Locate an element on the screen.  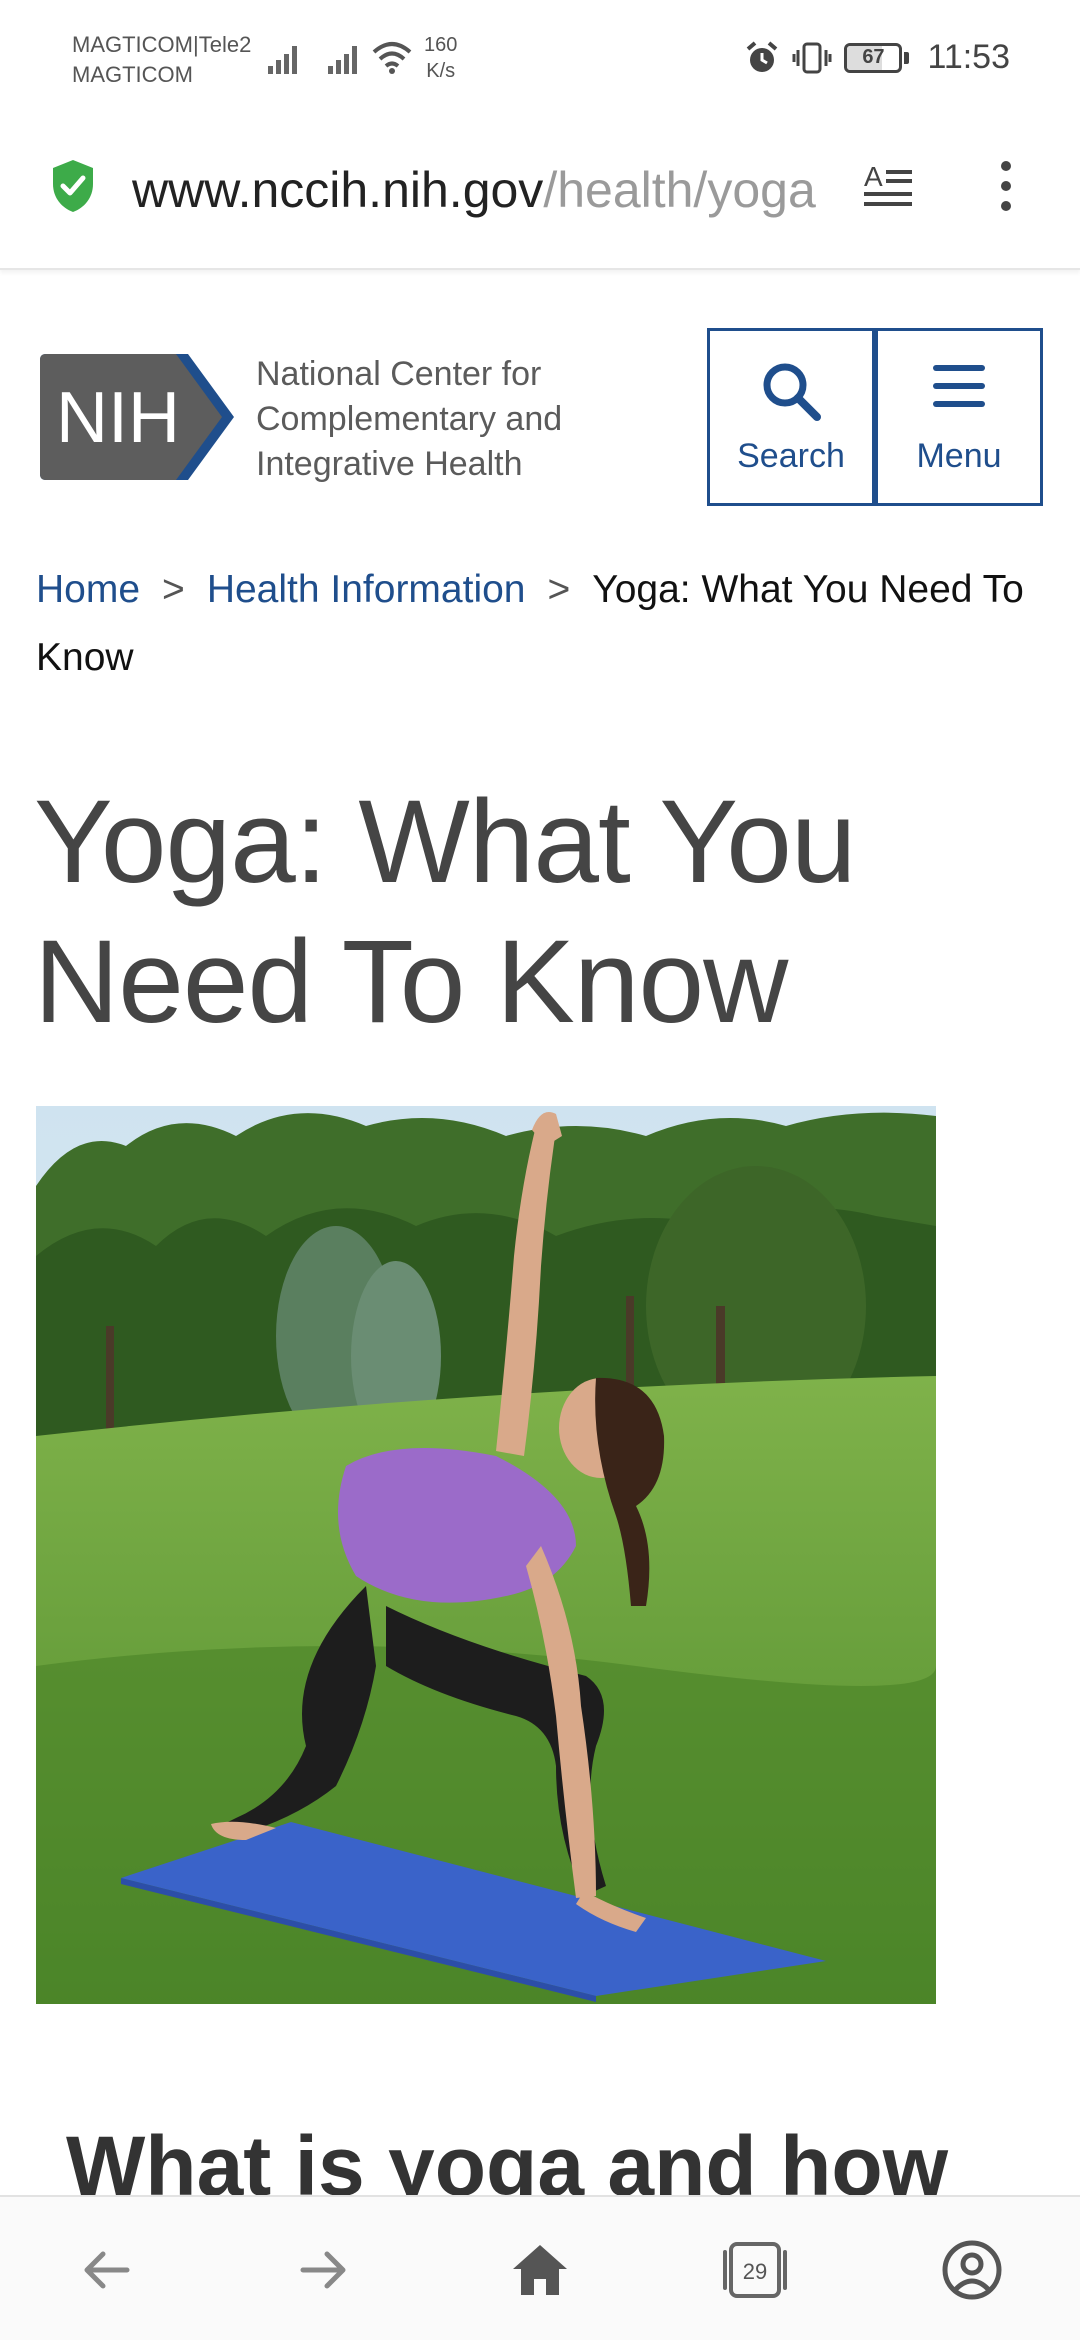
status-bar: MAGTICOM|Tele2 MAGTICOM 160 K/s 67 11:53 is located at coordinates (540, 60).